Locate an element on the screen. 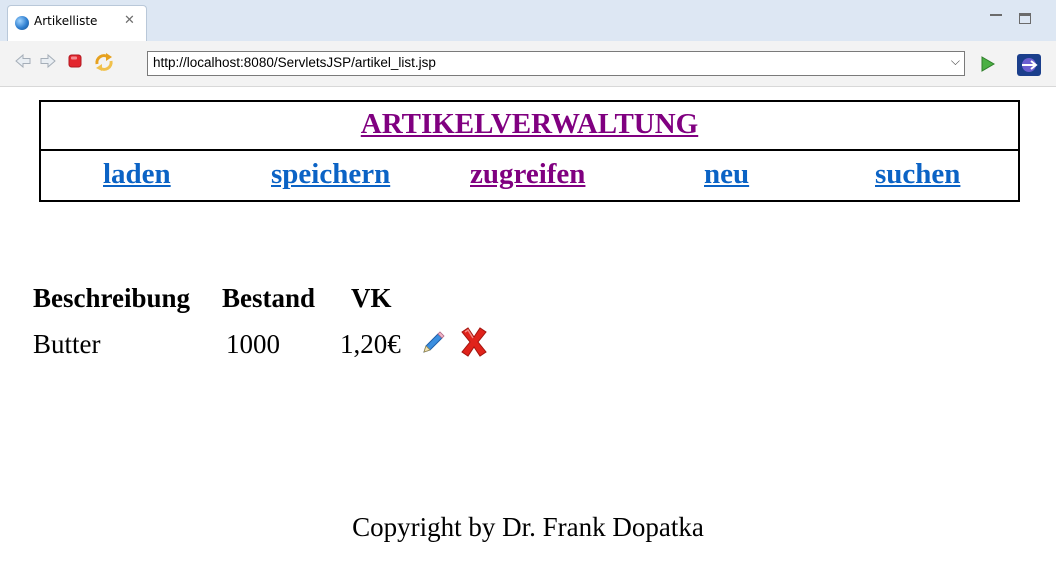  nav-row: laden speichern zugreifen neu suchen is located at coordinates (529, 175).